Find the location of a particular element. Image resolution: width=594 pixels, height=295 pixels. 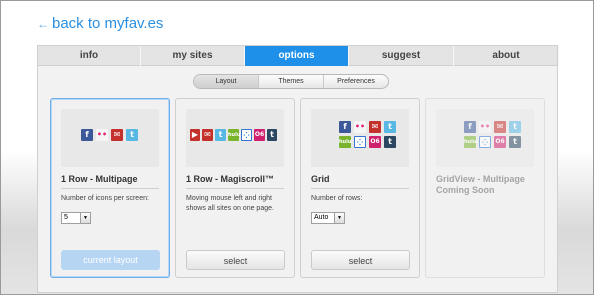

tab-my-sites: my sites is located at coordinates (193, 56).